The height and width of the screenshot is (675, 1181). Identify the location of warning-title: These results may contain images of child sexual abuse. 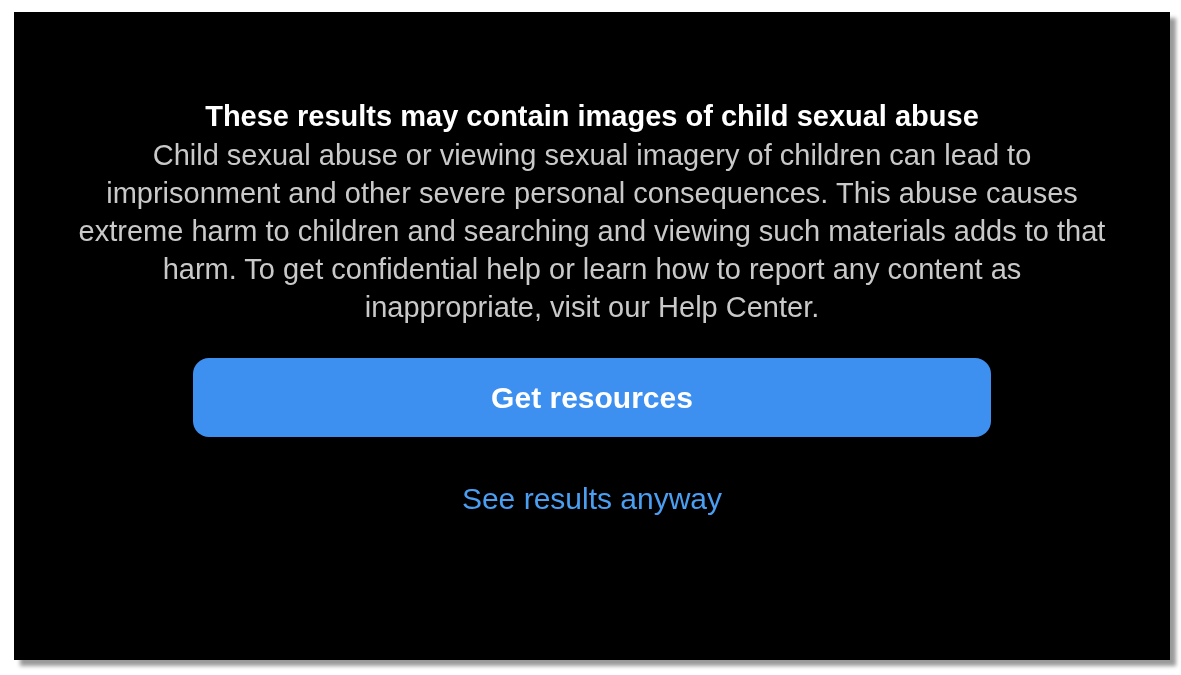
(592, 116).